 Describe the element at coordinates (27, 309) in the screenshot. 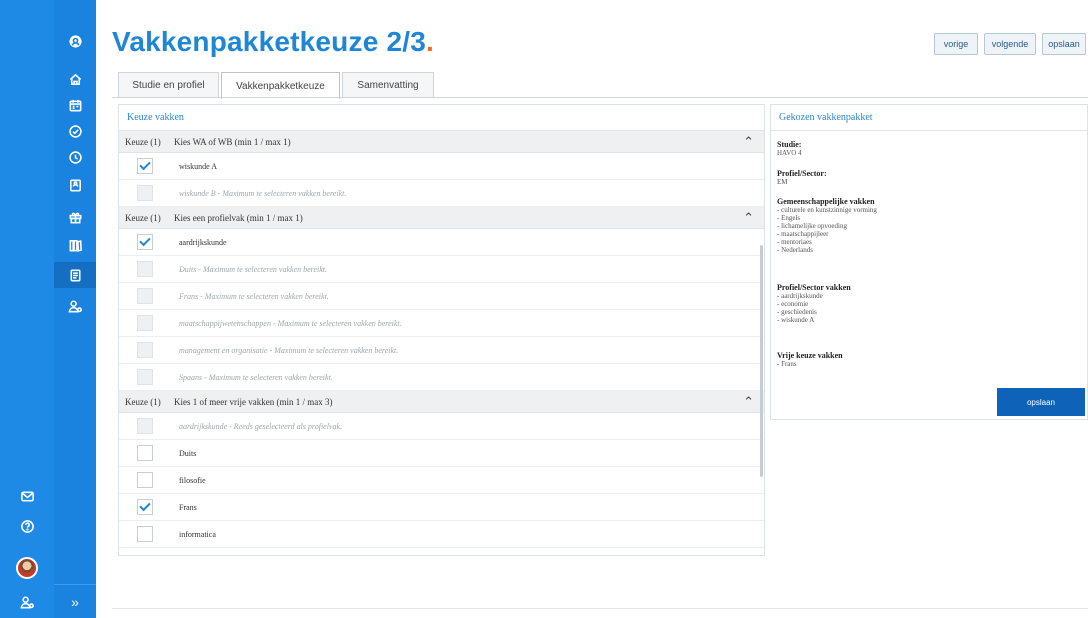

I see `outer-rail` at that location.